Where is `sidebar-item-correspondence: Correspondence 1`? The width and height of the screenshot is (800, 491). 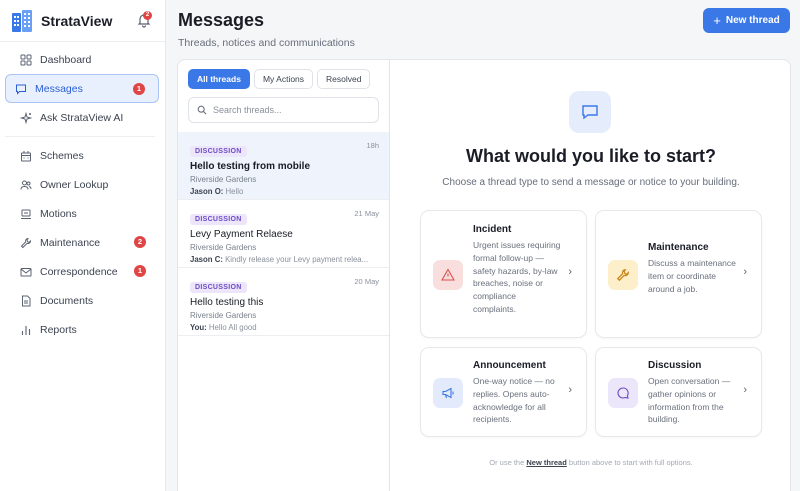
sidebar-item-correspondence: Correspondence 1 is located at coordinates (82, 271).